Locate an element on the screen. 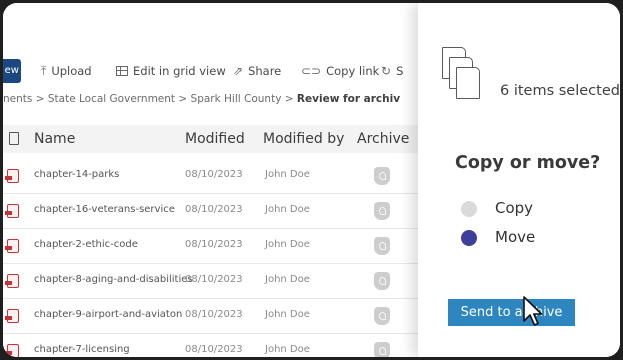 Image resolution: width=623 pixels, height=360 pixels. table-row: chapter-2-ethic-code 08/10/2023 John Doe is located at coordinates (210, 246).